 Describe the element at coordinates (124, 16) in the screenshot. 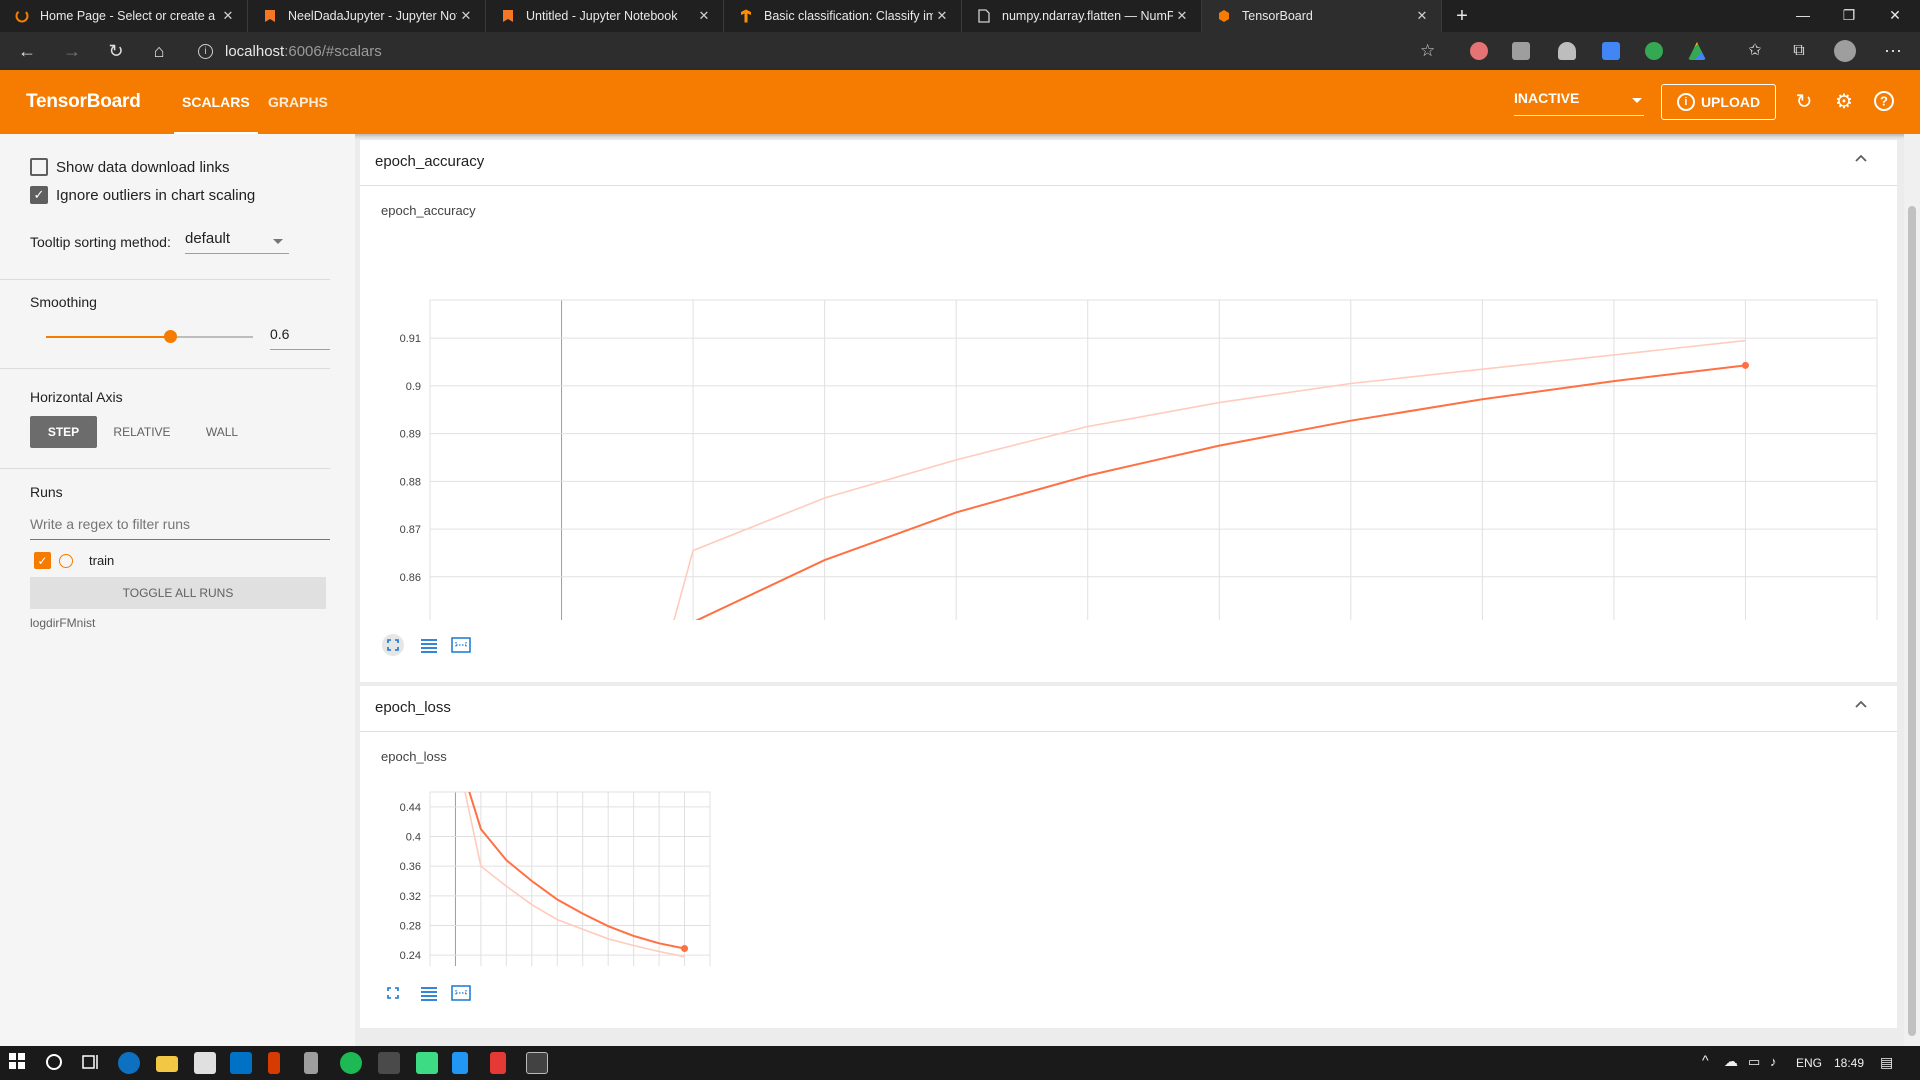

I see `browser-tab: Home Page - Select or create a n ✕` at that location.